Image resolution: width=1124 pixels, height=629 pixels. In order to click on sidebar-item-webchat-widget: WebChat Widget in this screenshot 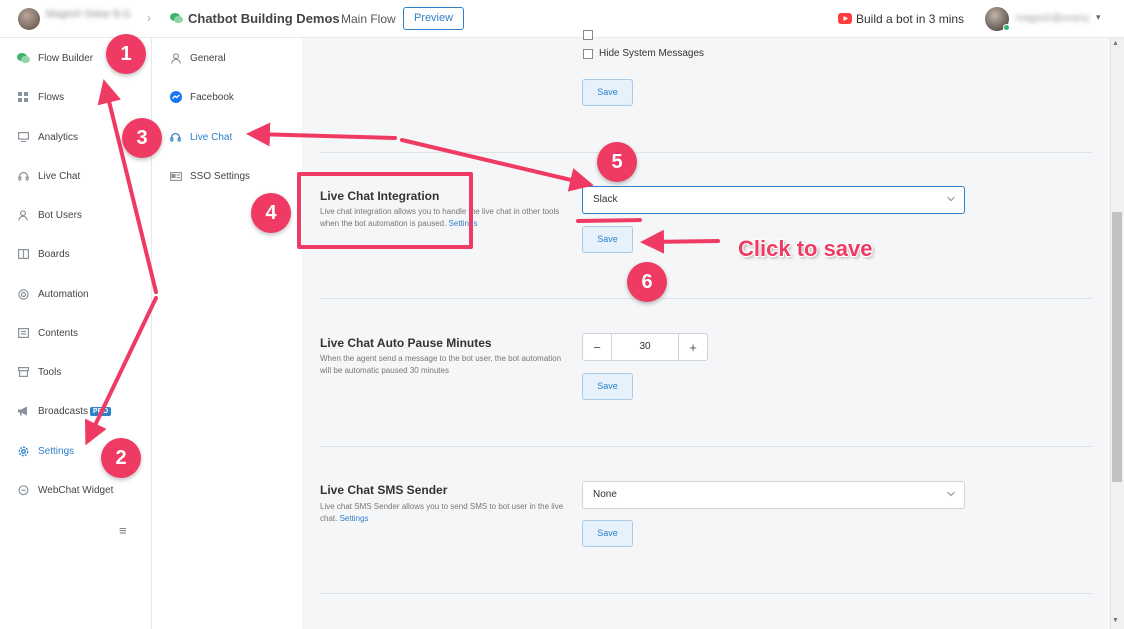, I will do `click(64, 490)`.